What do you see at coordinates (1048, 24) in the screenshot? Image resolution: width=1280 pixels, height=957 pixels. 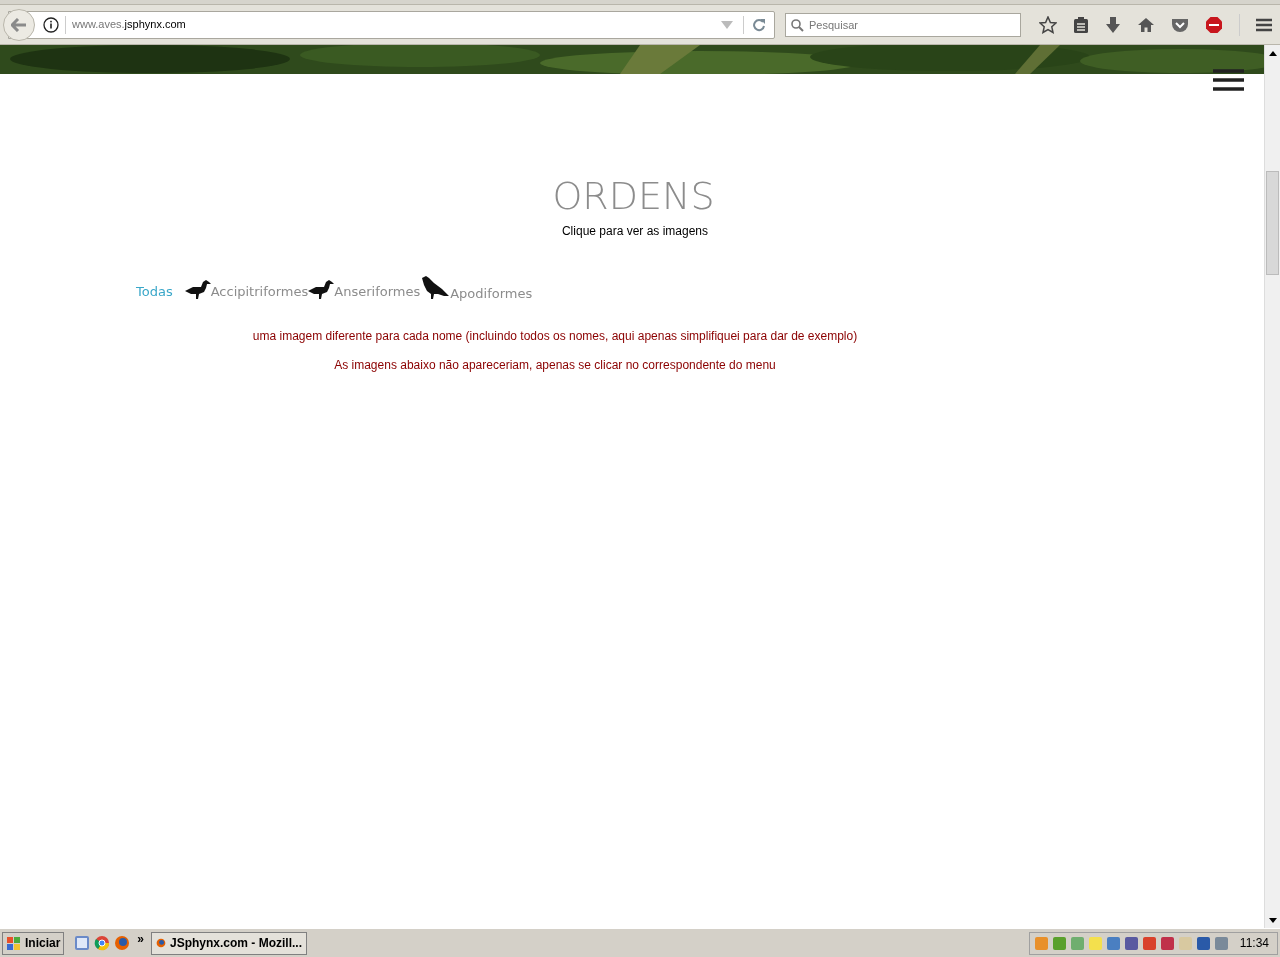 I see `star-icon` at bounding box center [1048, 24].